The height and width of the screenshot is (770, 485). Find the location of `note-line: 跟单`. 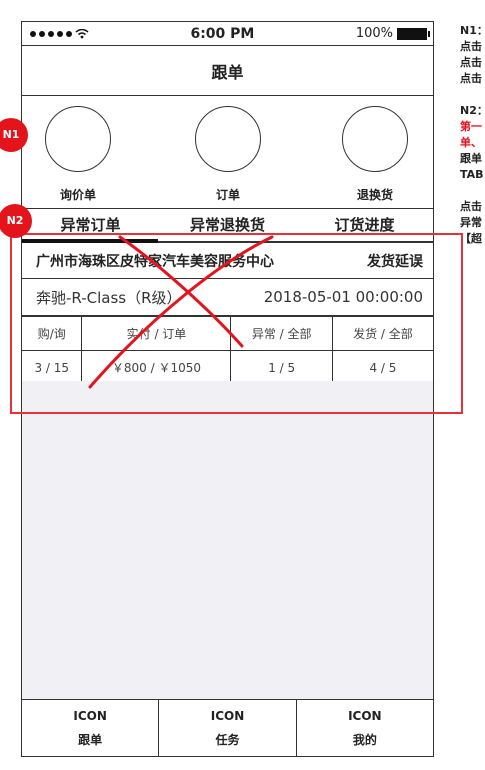

note-line: 跟单 is located at coordinates (471, 158).